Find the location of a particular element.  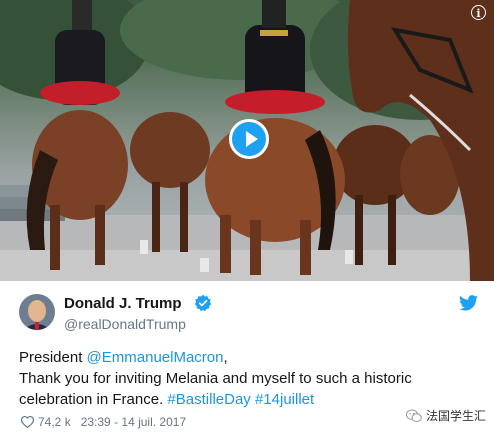

watermark-text: 法国学生汇 is located at coordinates (455, 416).